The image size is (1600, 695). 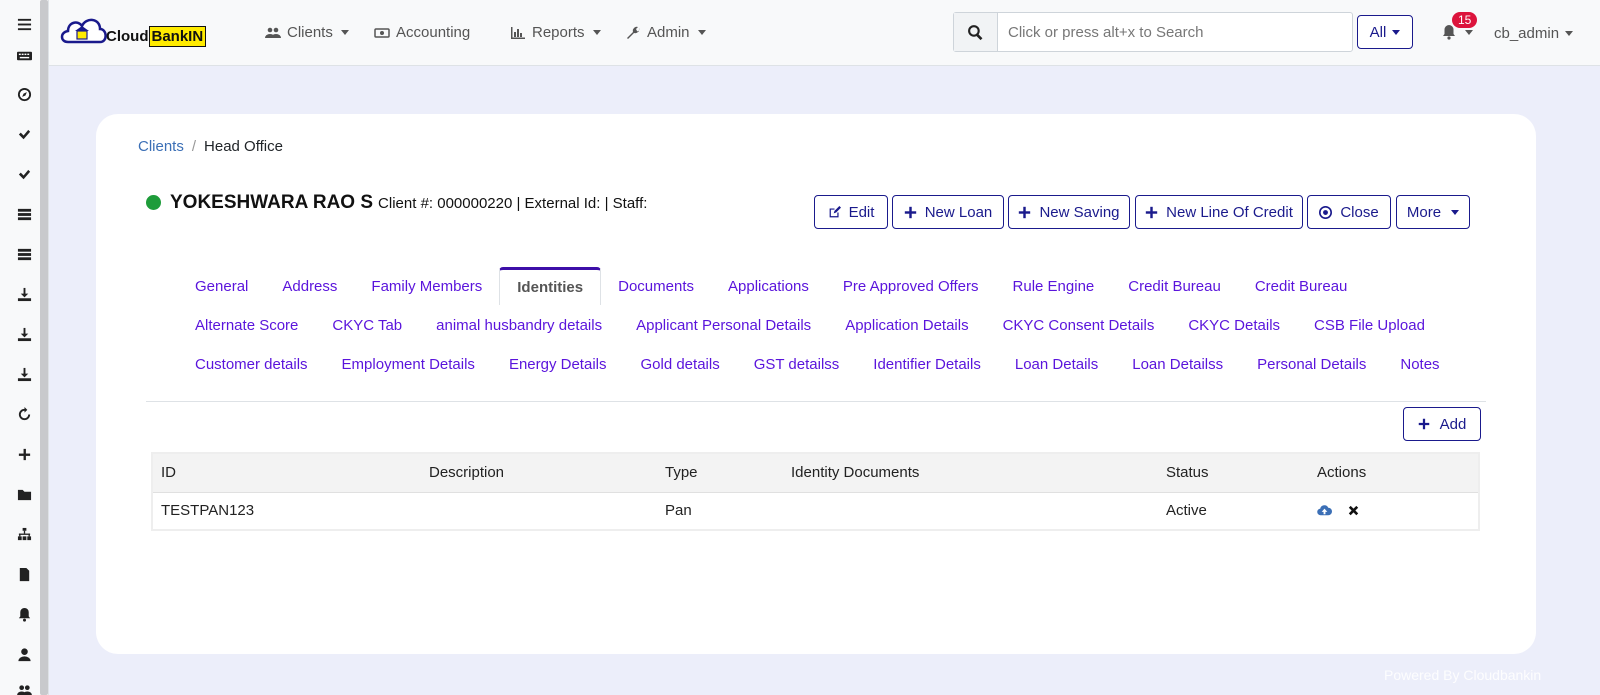 What do you see at coordinates (422, 32) in the screenshot?
I see `nav-accounting: Accounting` at bounding box center [422, 32].